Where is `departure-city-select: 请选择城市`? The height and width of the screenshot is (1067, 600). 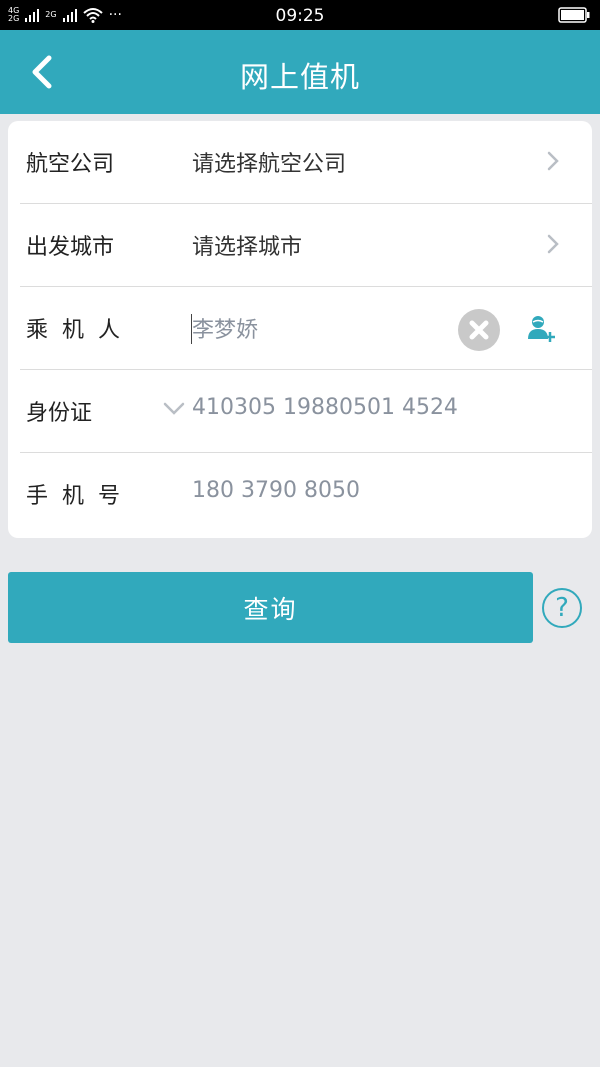 departure-city-select: 请选择城市 is located at coordinates (247, 245).